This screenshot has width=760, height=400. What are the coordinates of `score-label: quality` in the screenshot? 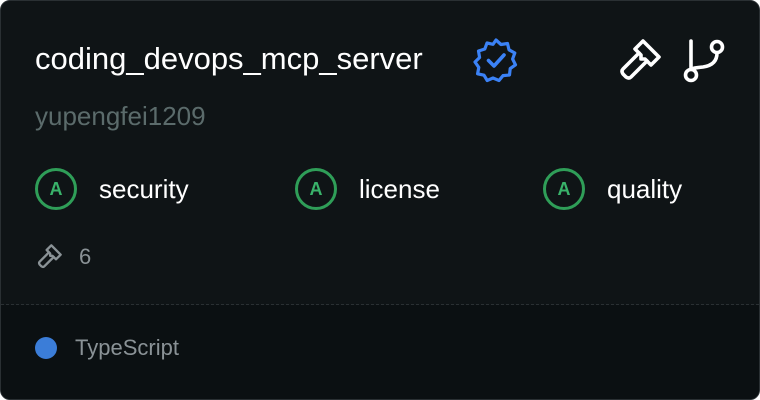 It's located at (645, 188).